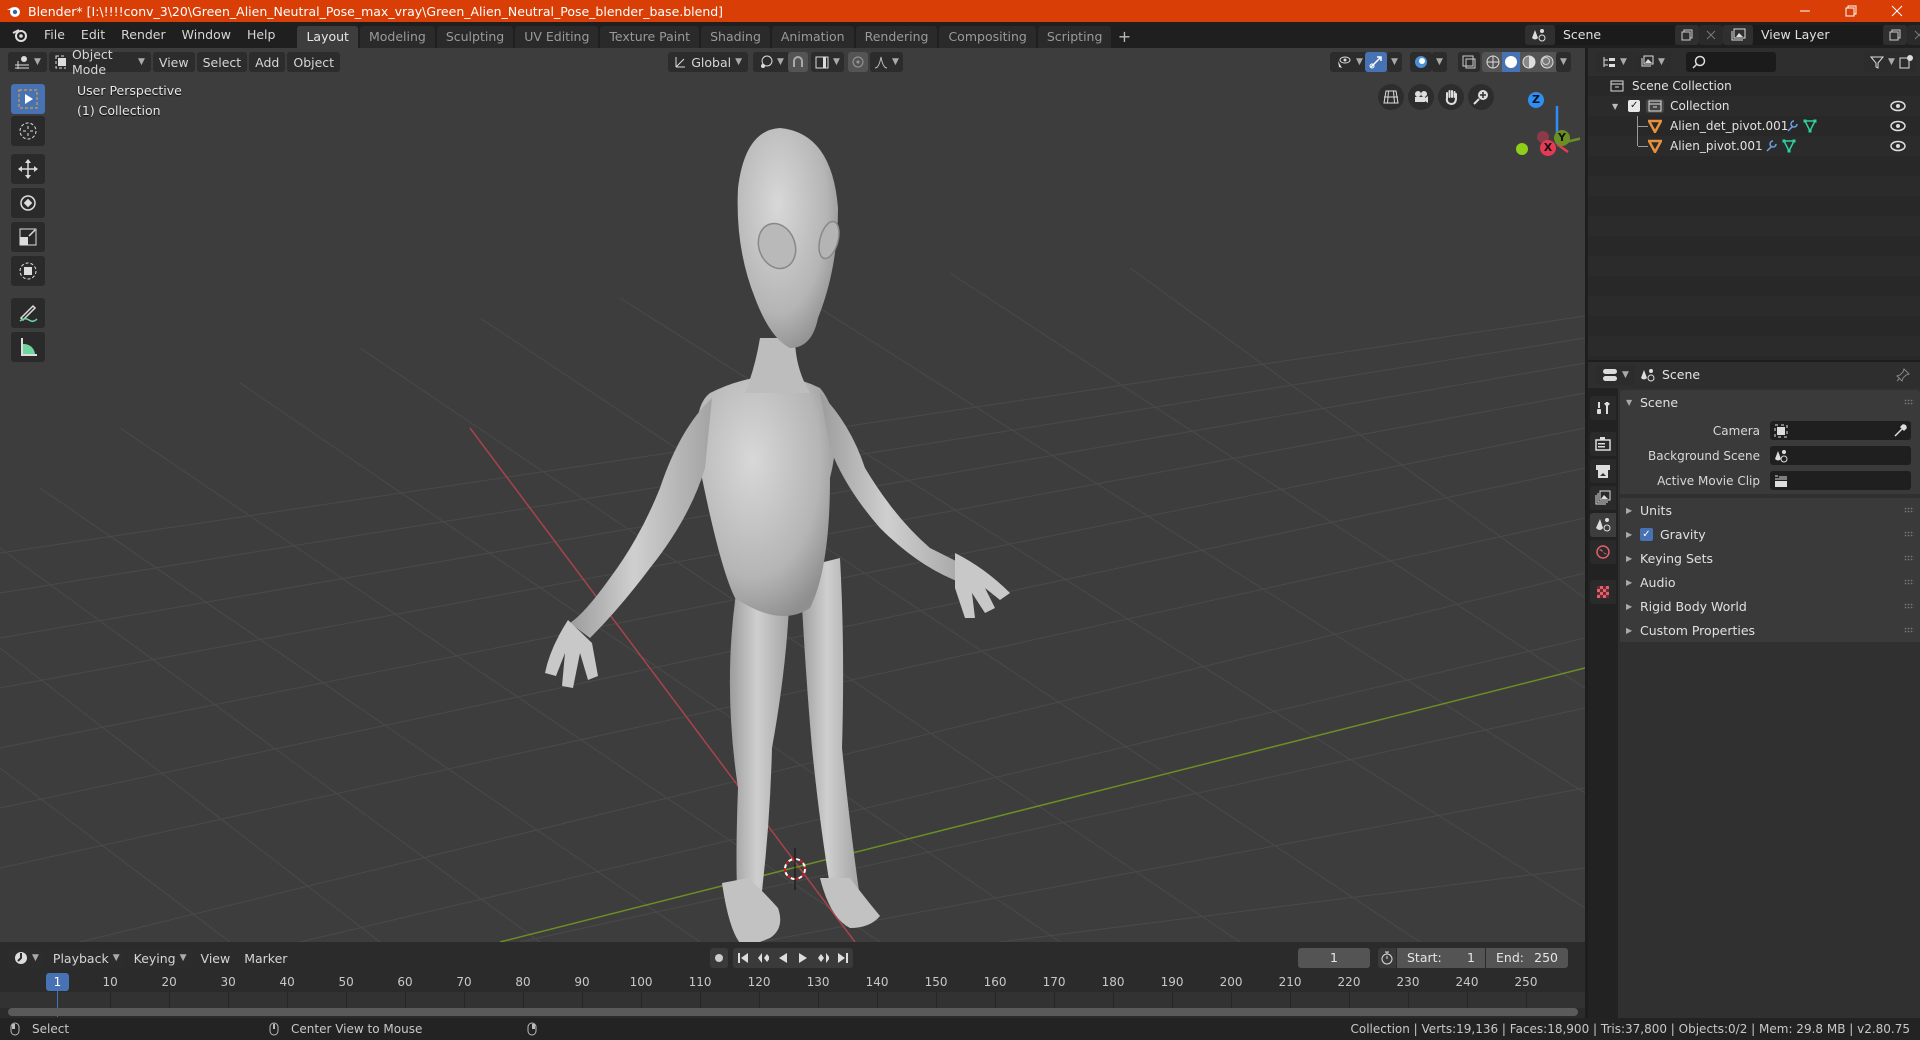 Image resolution: width=1920 pixels, height=1040 pixels. Describe the element at coordinates (719, 958) in the screenshot. I see `auto-keying-button` at that location.